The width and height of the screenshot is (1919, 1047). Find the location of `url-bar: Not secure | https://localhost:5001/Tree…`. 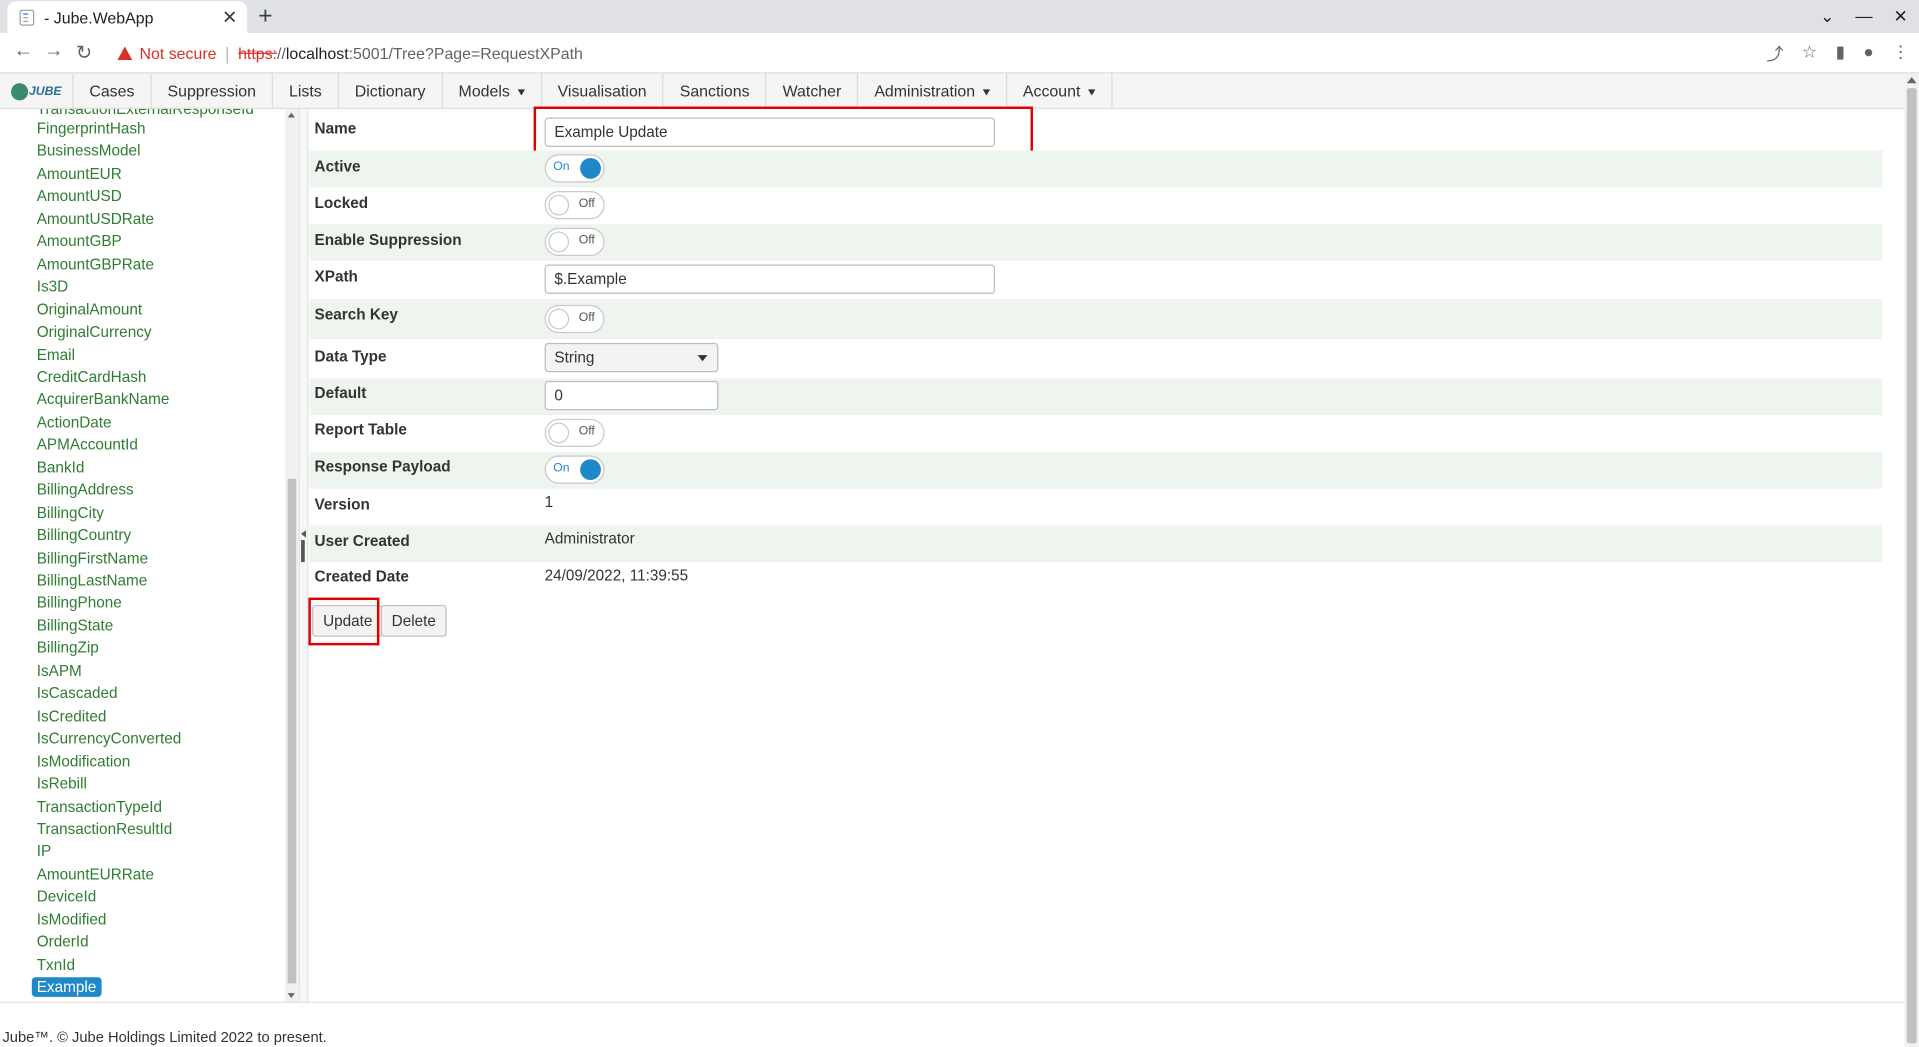

url-bar: Not secure | https://localhost:5001/Tree… is located at coordinates (959, 53).